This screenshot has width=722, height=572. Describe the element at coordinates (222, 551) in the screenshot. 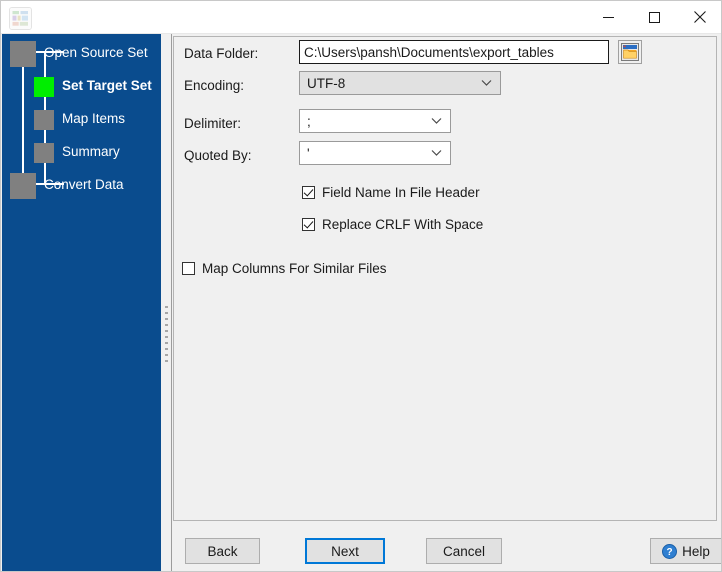

I see `back-button: Back` at that location.